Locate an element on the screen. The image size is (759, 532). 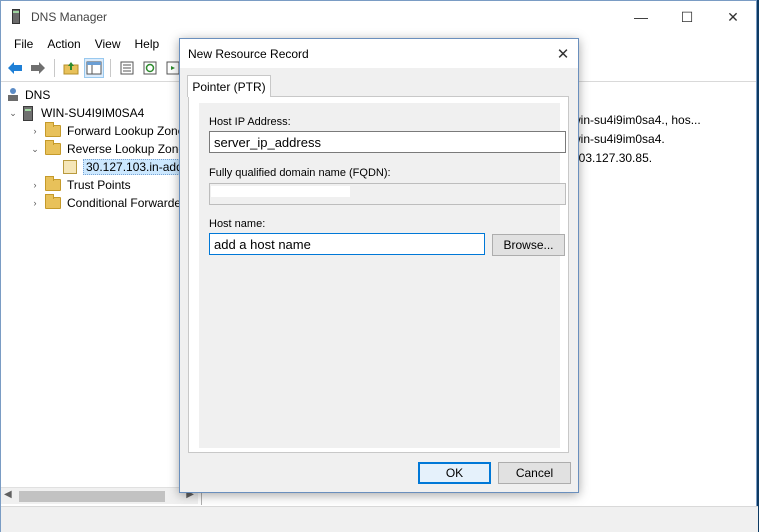
tree-item-label: Reverse Lookup Zones is located at coordinates (129, 149).